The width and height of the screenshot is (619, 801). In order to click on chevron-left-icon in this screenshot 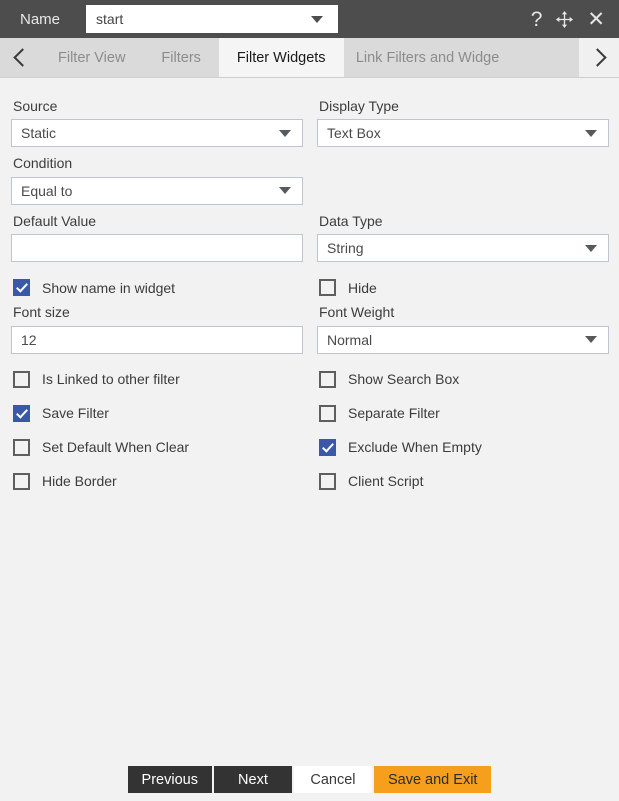, I will do `click(22, 57)`.